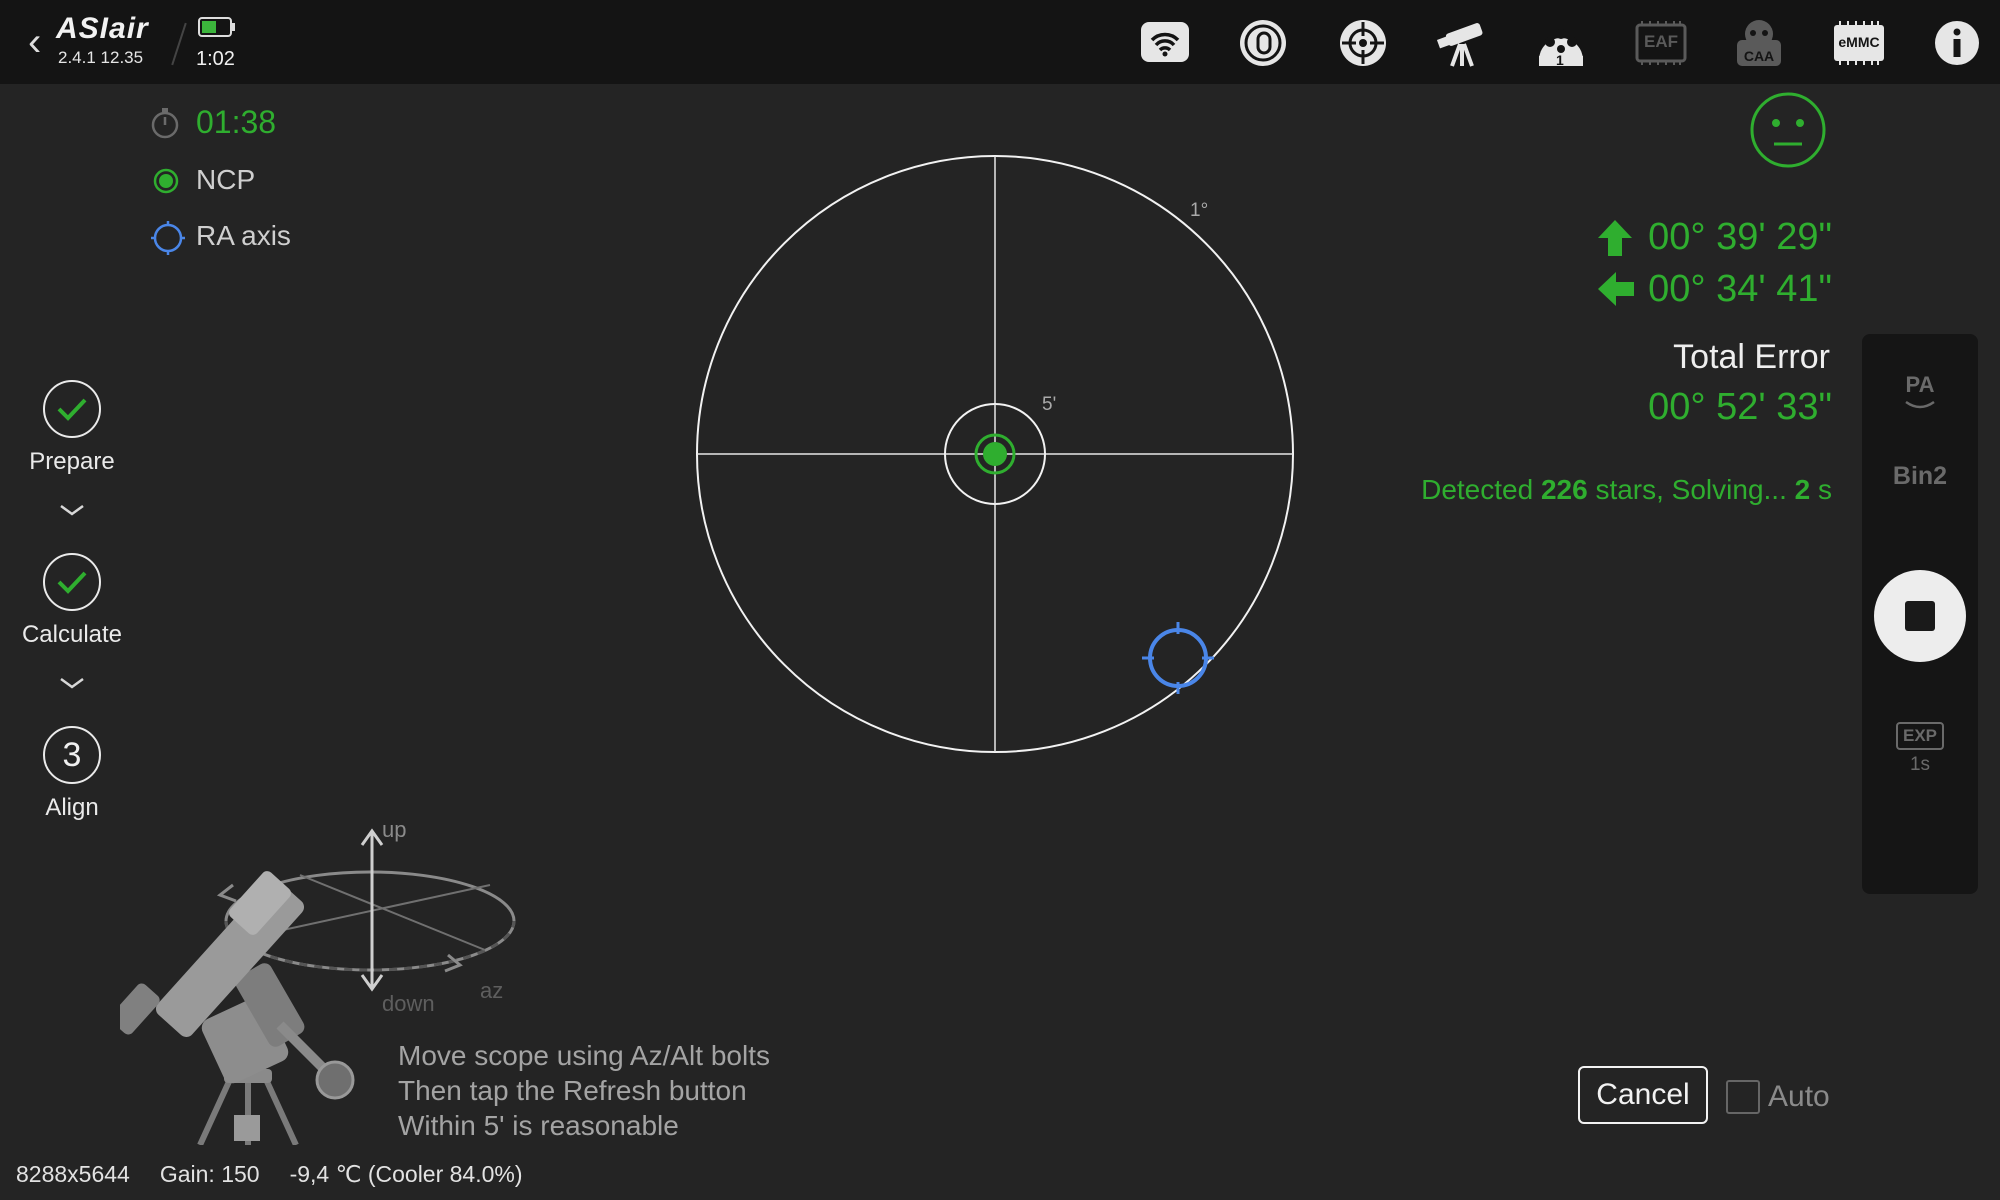 Image resolution: width=2000 pixels, height=1200 pixels. Describe the element at coordinates (215, 59) in the screenshot. I see `clock-label: 1:02` at that location.